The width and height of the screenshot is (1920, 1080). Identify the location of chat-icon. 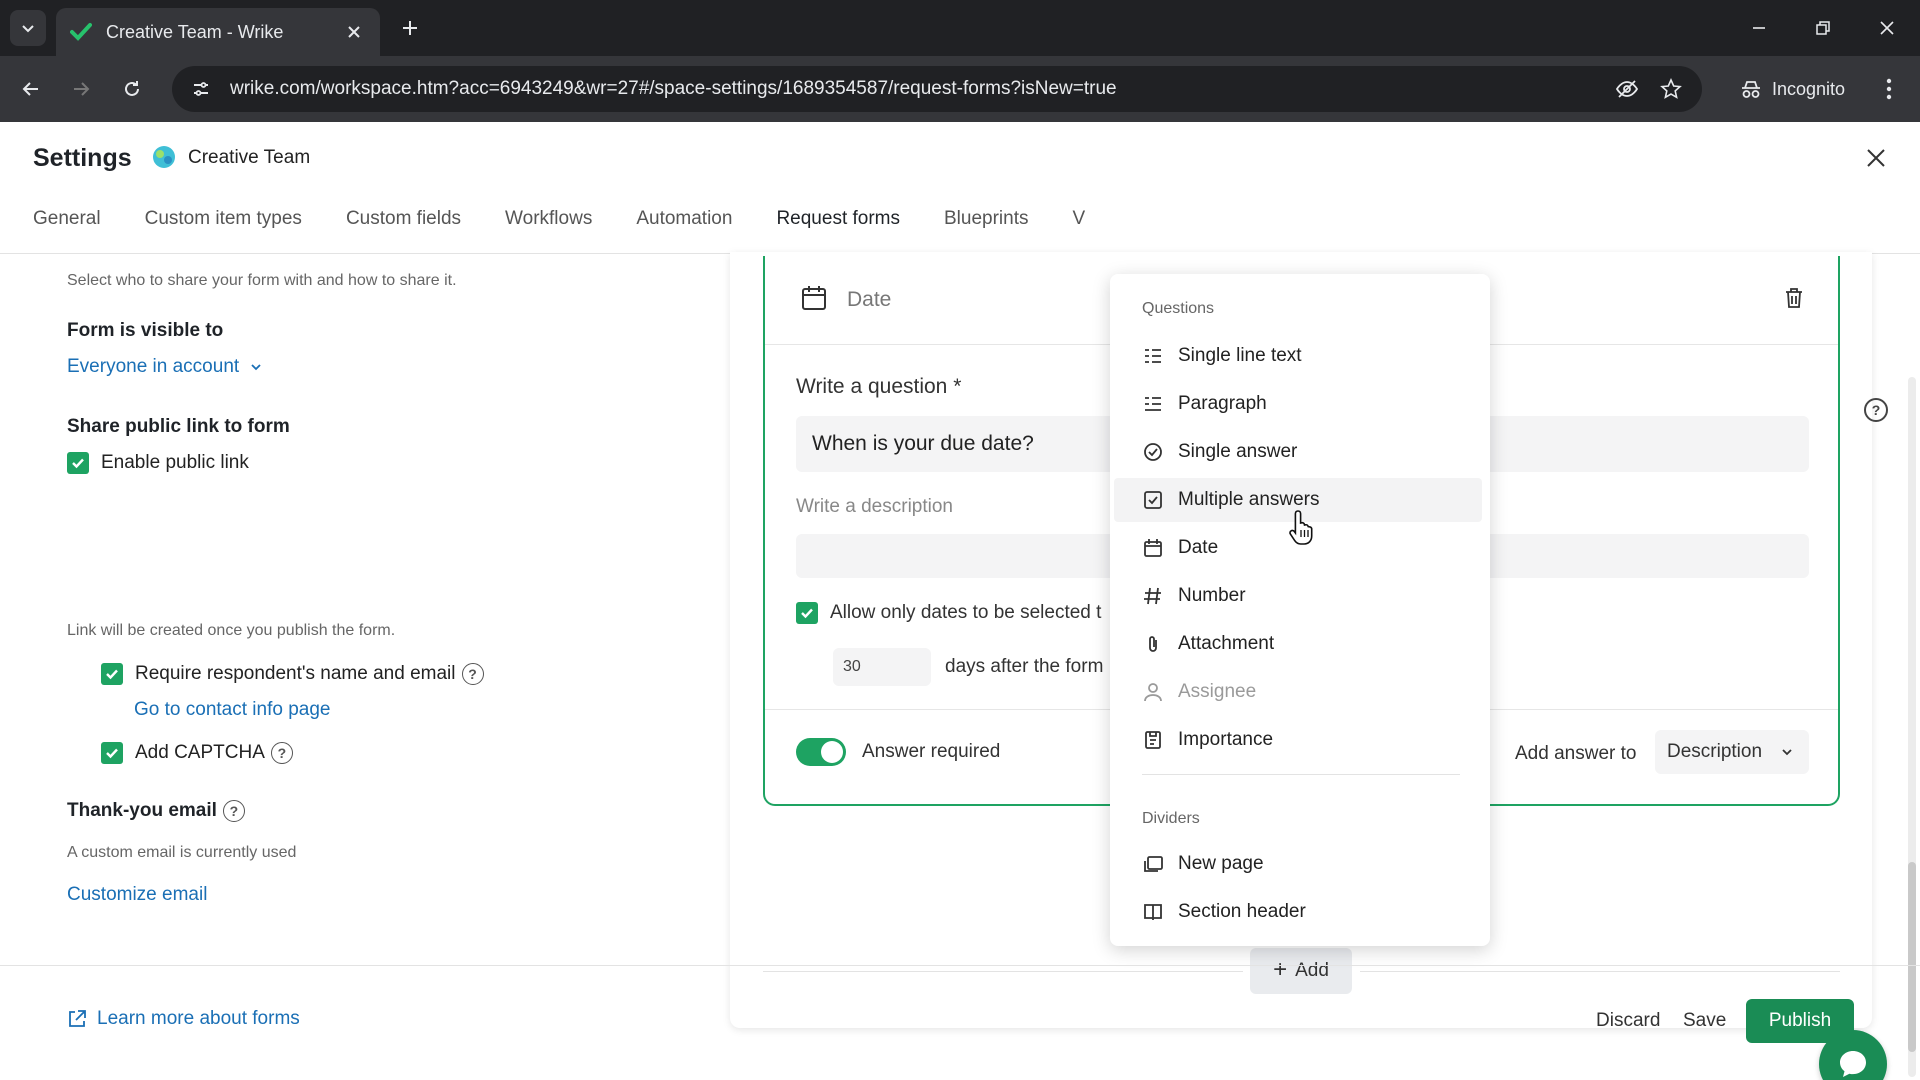
(1853, 1064).